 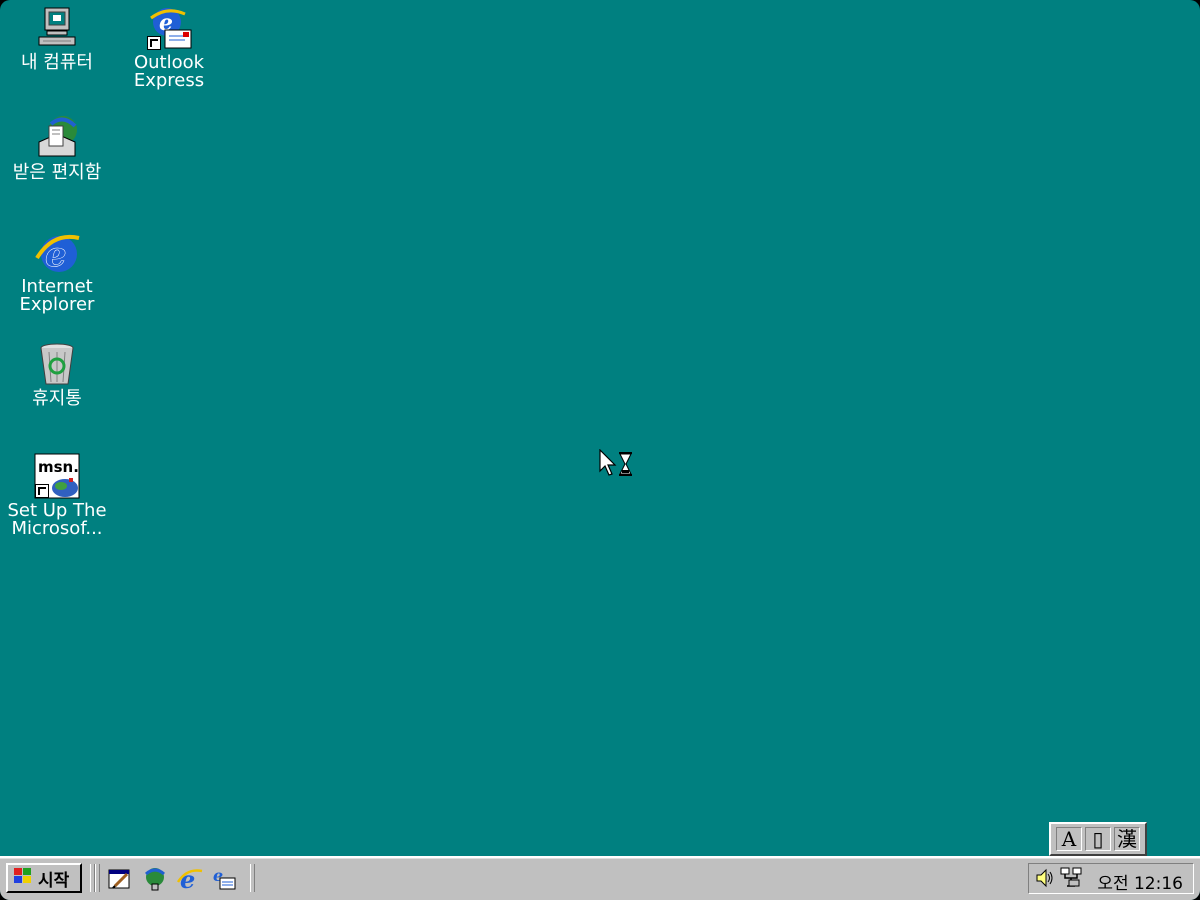 What do you see at coordinates (1045, 880) in the screenshot?
I see `volume-icon` at bounding box center [1045, 880].